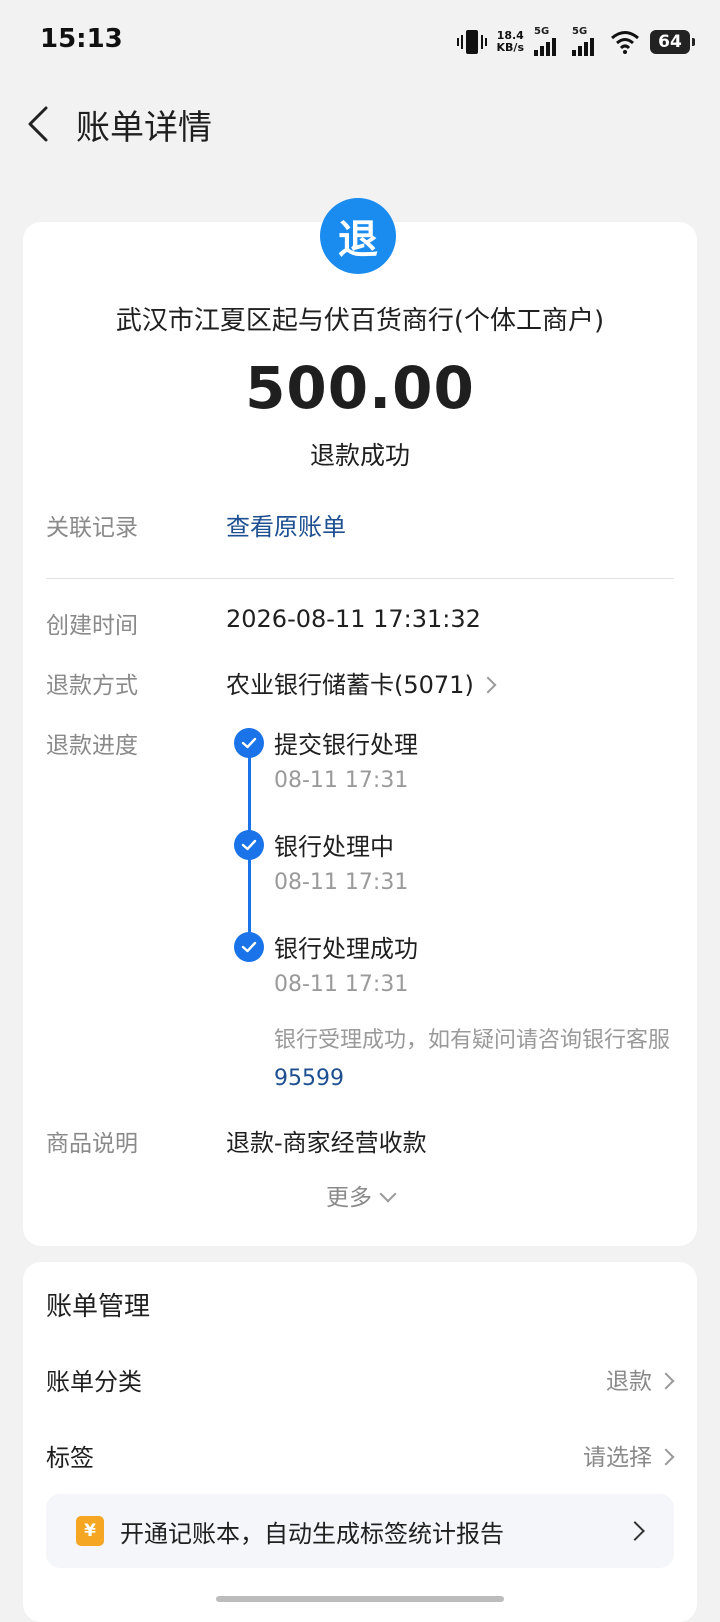  I want to click on timeline-step-title: 银行处理成功, so click(346, 949).